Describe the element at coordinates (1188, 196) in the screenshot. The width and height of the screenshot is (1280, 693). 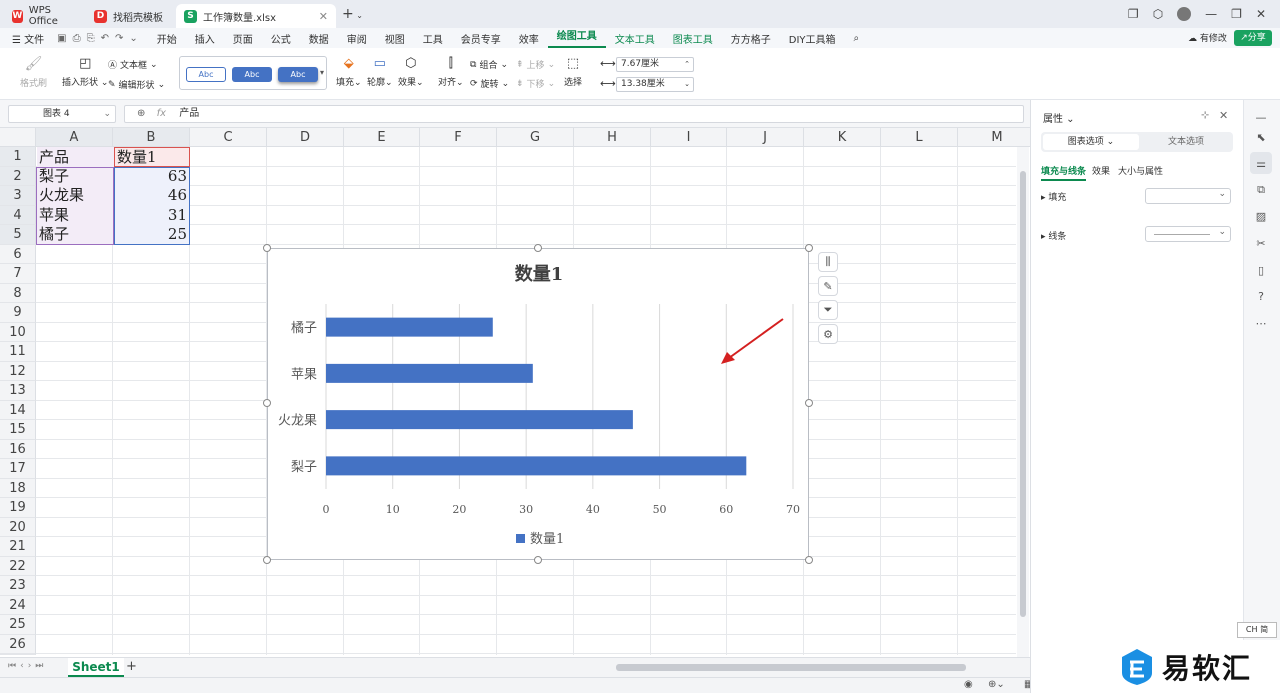
I see `fill-select: ⌄` at that location.